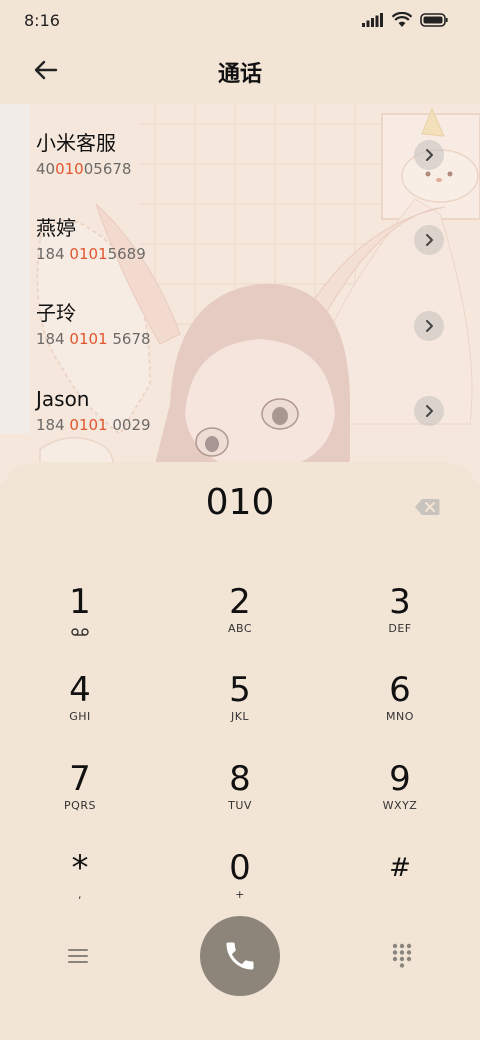 The height and width of the screenshot is (1040, 480). Describe the element at coordinates (240, 628) in the screenshot. I see `key-letters: ABC` at that location.